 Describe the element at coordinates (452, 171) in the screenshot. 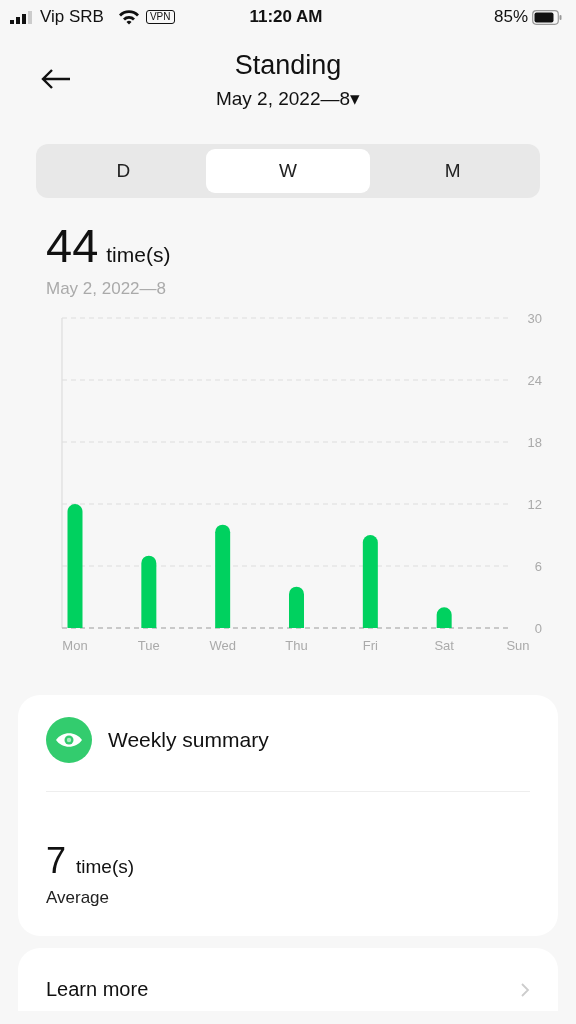

I see `period-tab: M` at that location.